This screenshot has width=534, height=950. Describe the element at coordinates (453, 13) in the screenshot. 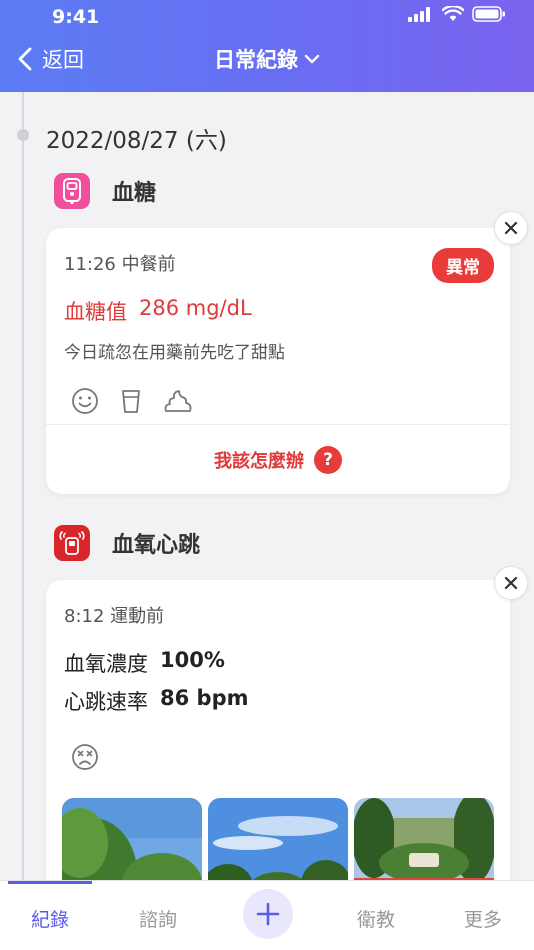

I see `wifi-icon` at that location.